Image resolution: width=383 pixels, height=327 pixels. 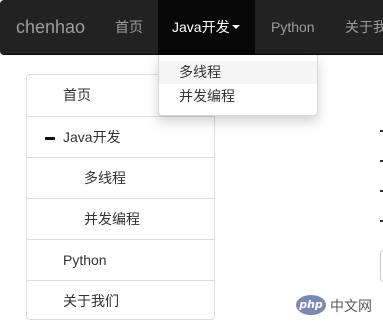 What do you see at coordinates (112, 219) in the screenshot?
I see `sidebar-item-label: 并发编程` at bounding box center [112, 219].